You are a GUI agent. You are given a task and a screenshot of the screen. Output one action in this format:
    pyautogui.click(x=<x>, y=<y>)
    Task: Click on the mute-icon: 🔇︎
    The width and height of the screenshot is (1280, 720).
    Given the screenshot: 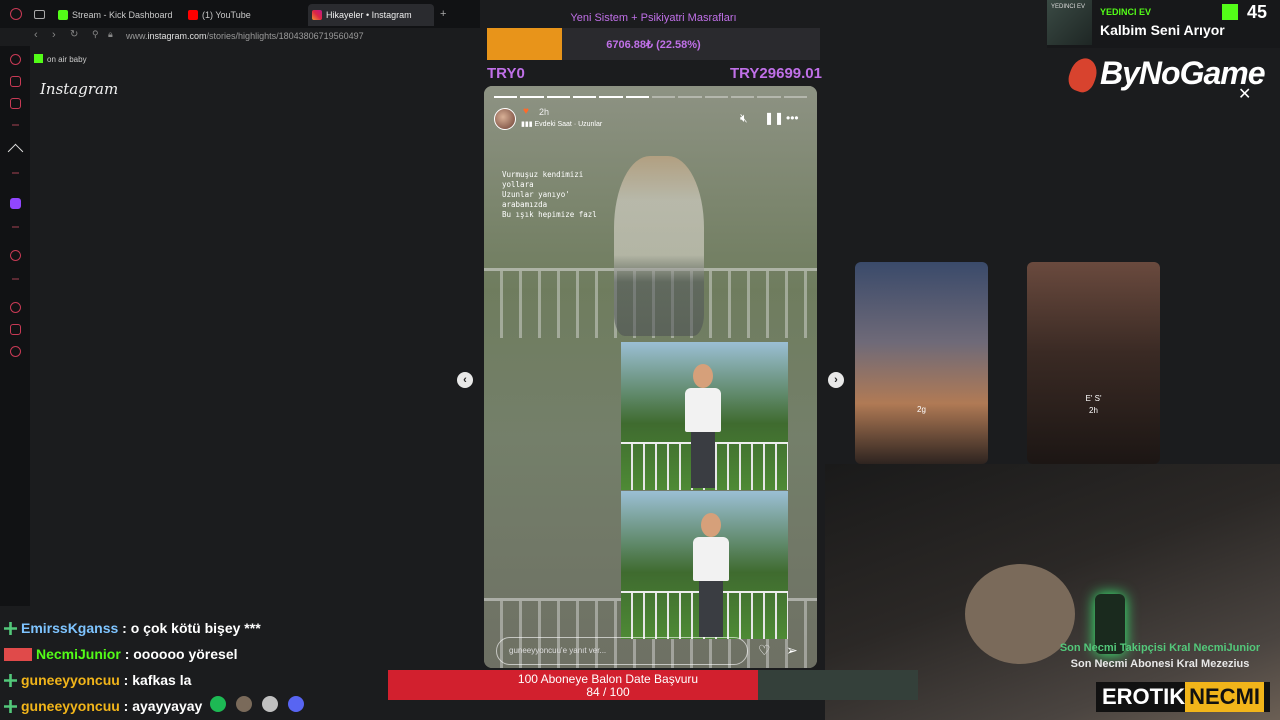 What is the action you would take?
    pyautogui.click(x=744, y=118)
    